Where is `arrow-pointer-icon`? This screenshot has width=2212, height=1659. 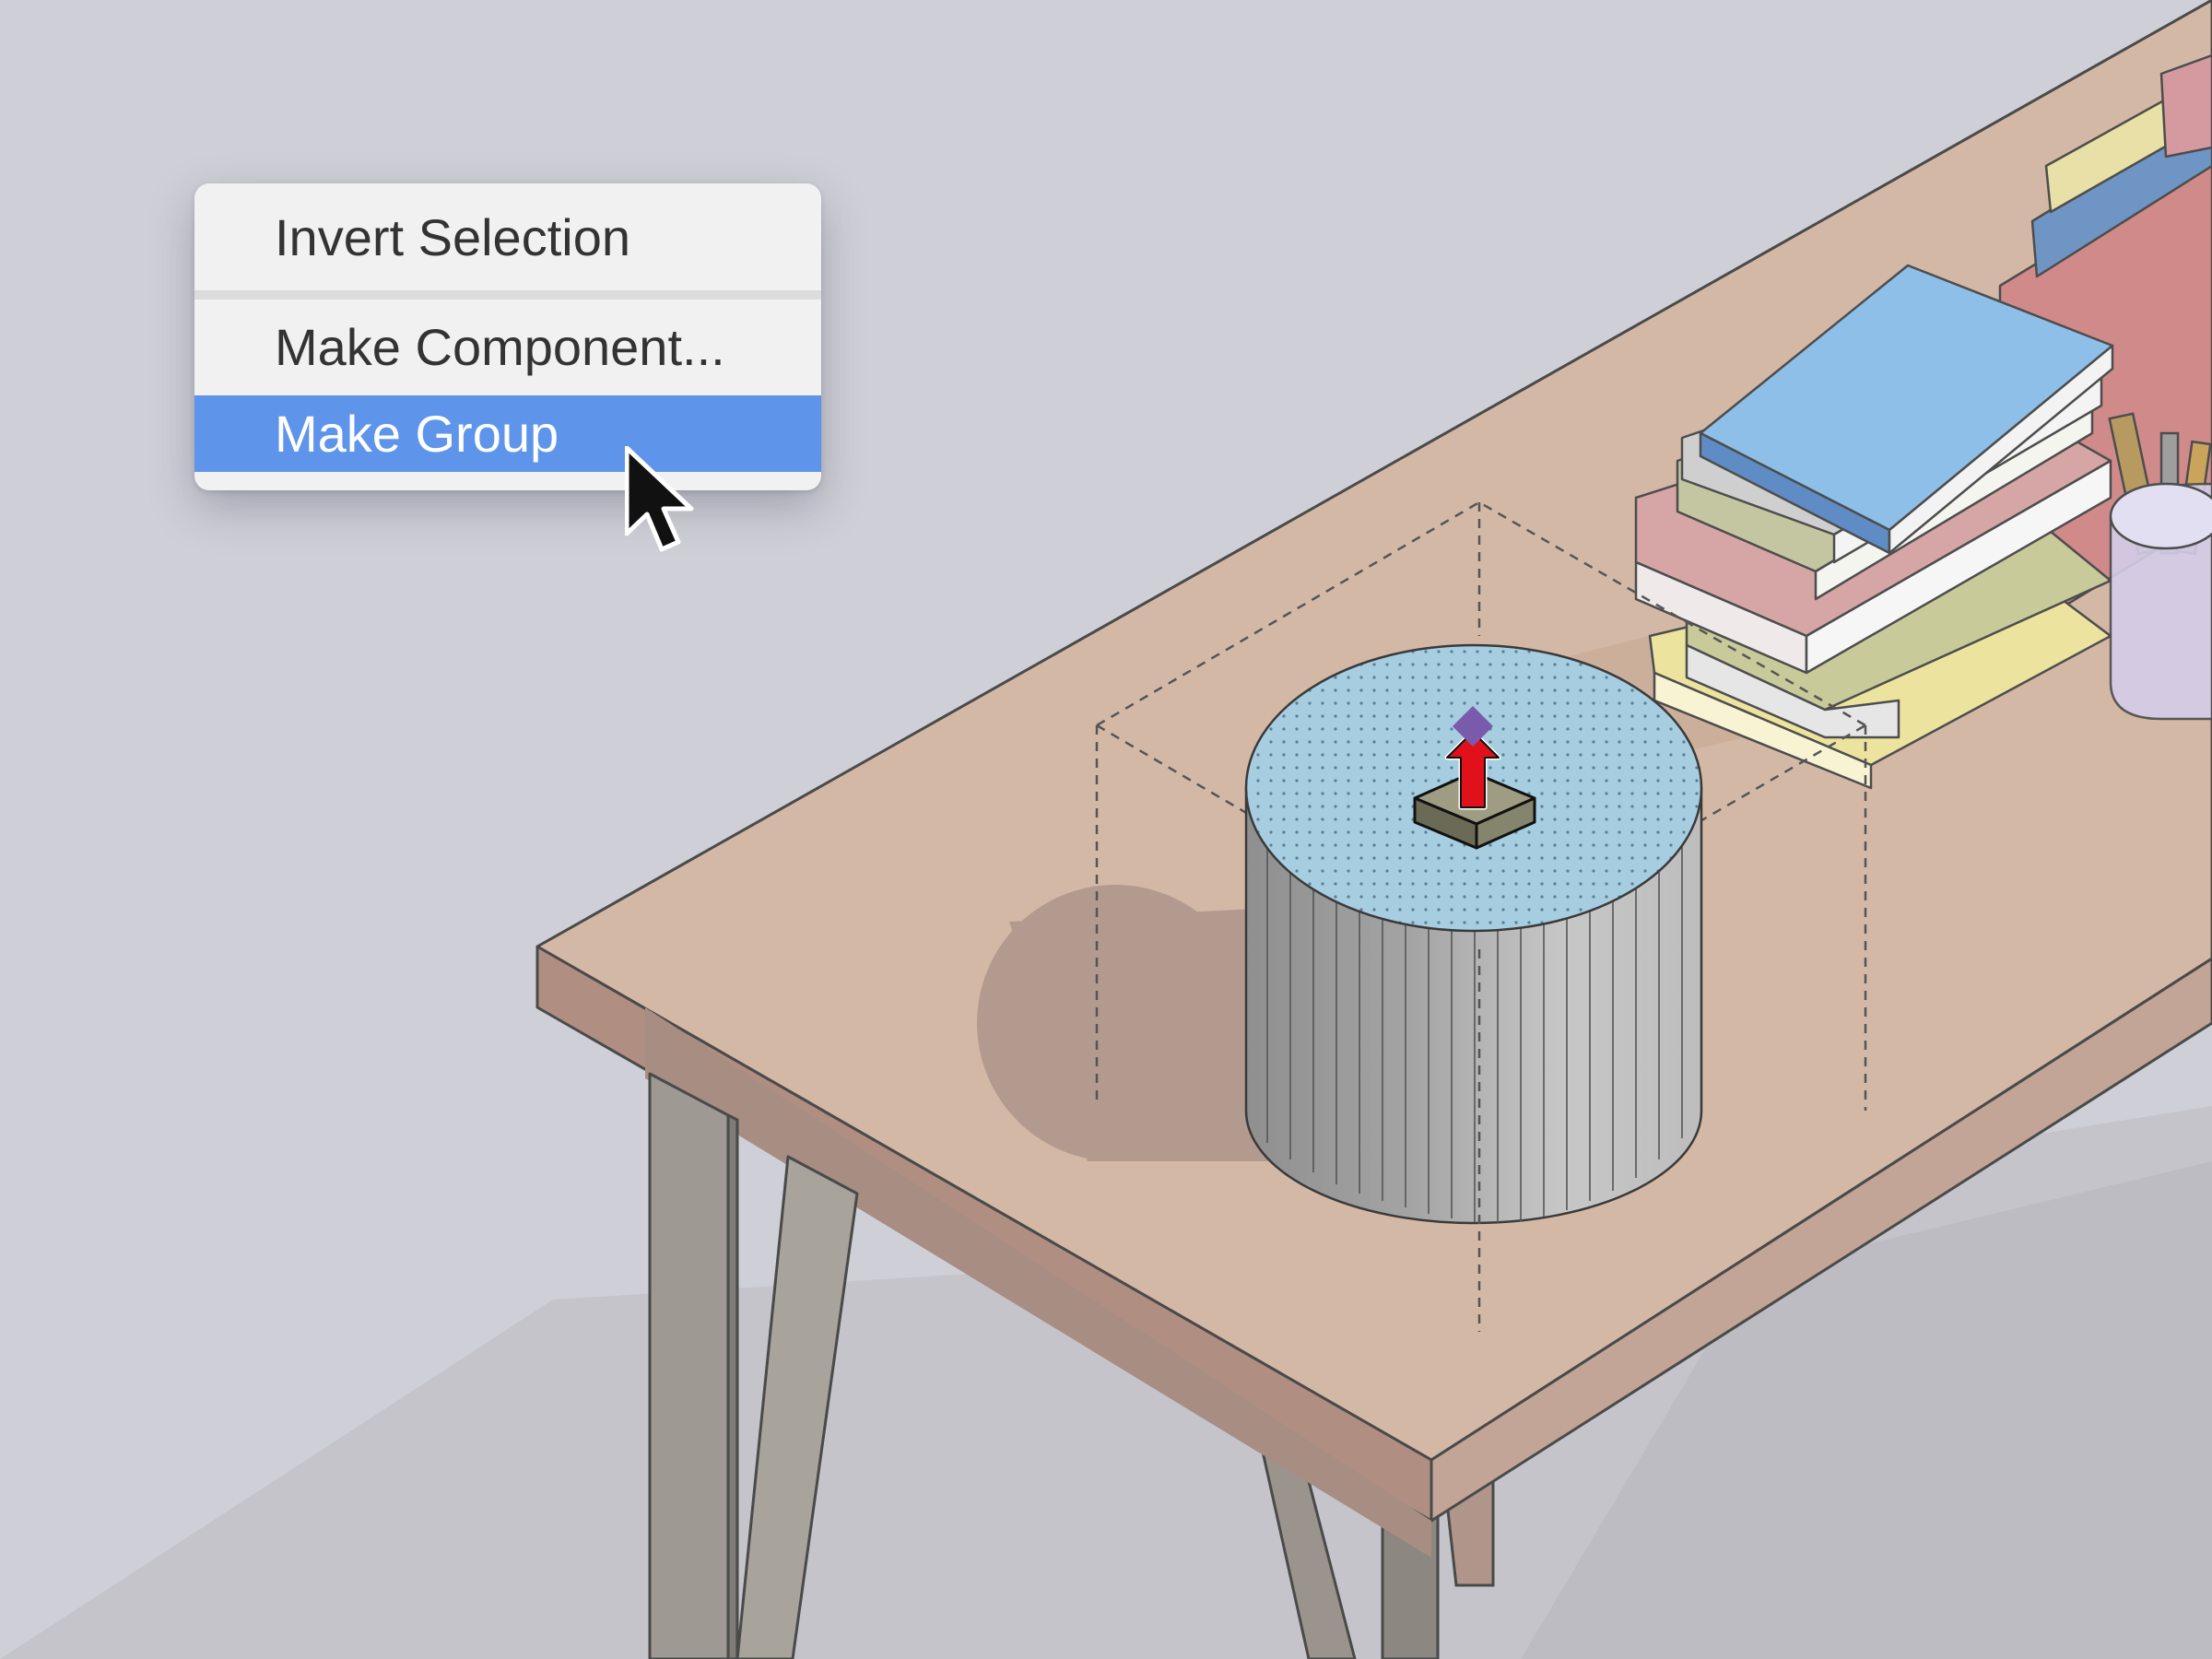 arrow-pointer-icon is located at coordinates (659, 499).